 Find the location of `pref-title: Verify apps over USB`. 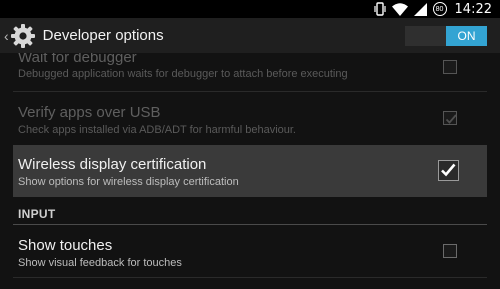

pref-title: Verify apps over USB is located at coordinates (89, 112).